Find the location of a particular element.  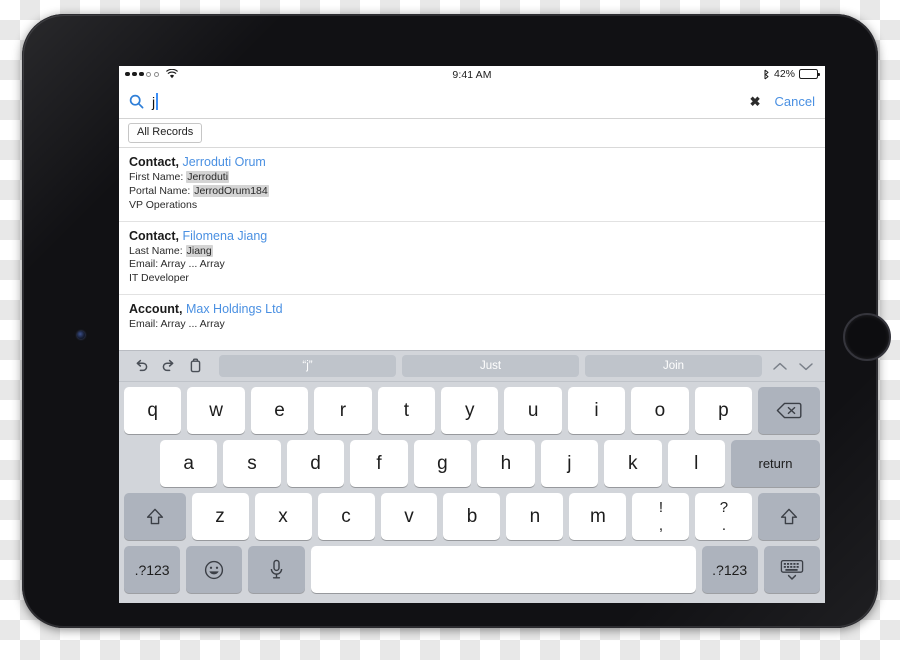

key-s: s is located at coordinates (252, 463).